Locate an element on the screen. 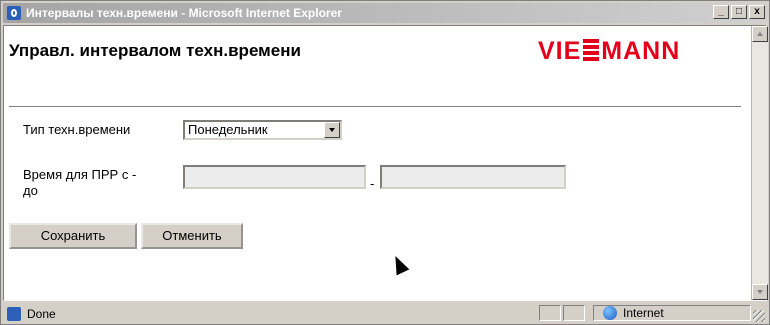 The image size is (770, 325). maximize-button: □ is located at coordinates (739, 12).